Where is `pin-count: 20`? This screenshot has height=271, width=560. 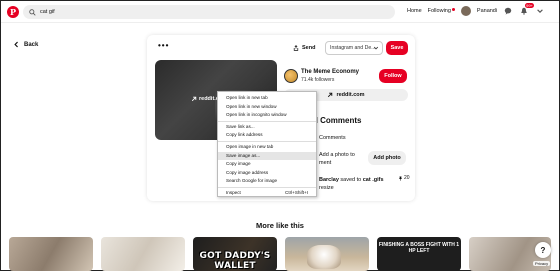 pin-count: 20 is located at coordinates (404, 178).